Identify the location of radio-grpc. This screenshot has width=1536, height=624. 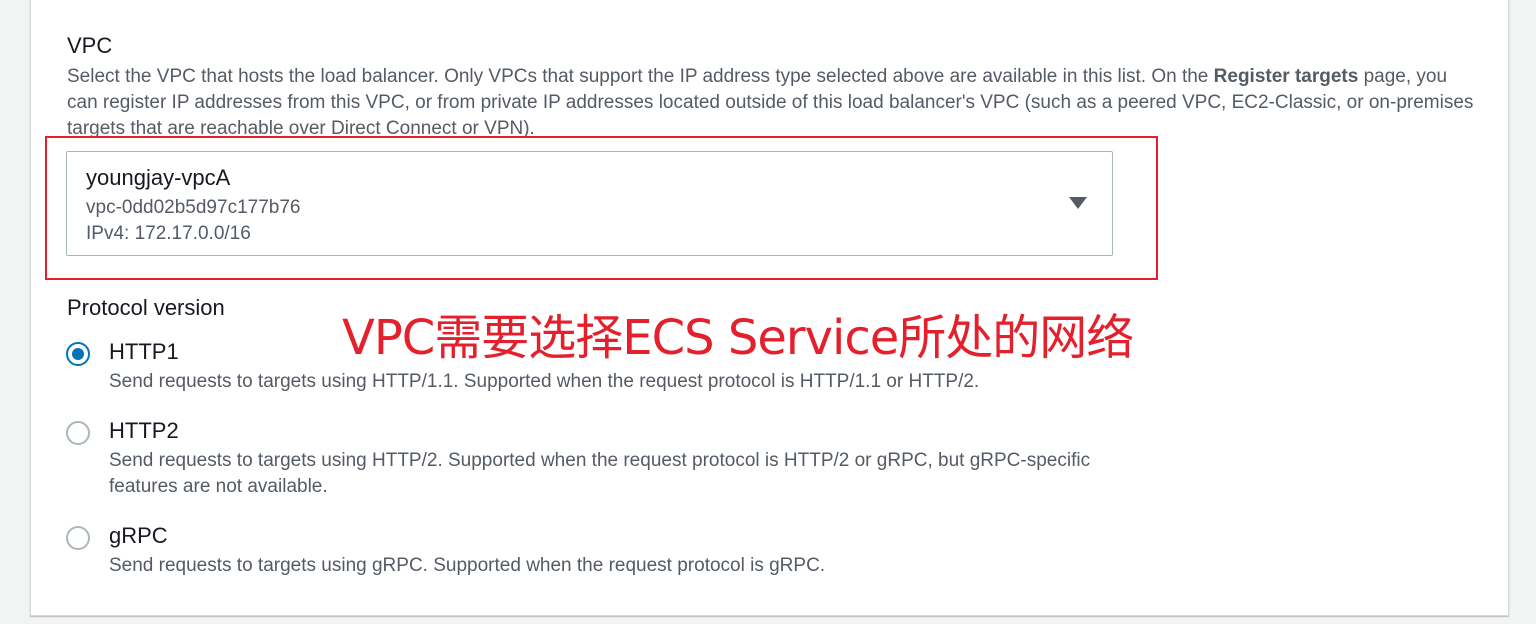
(78, 538).